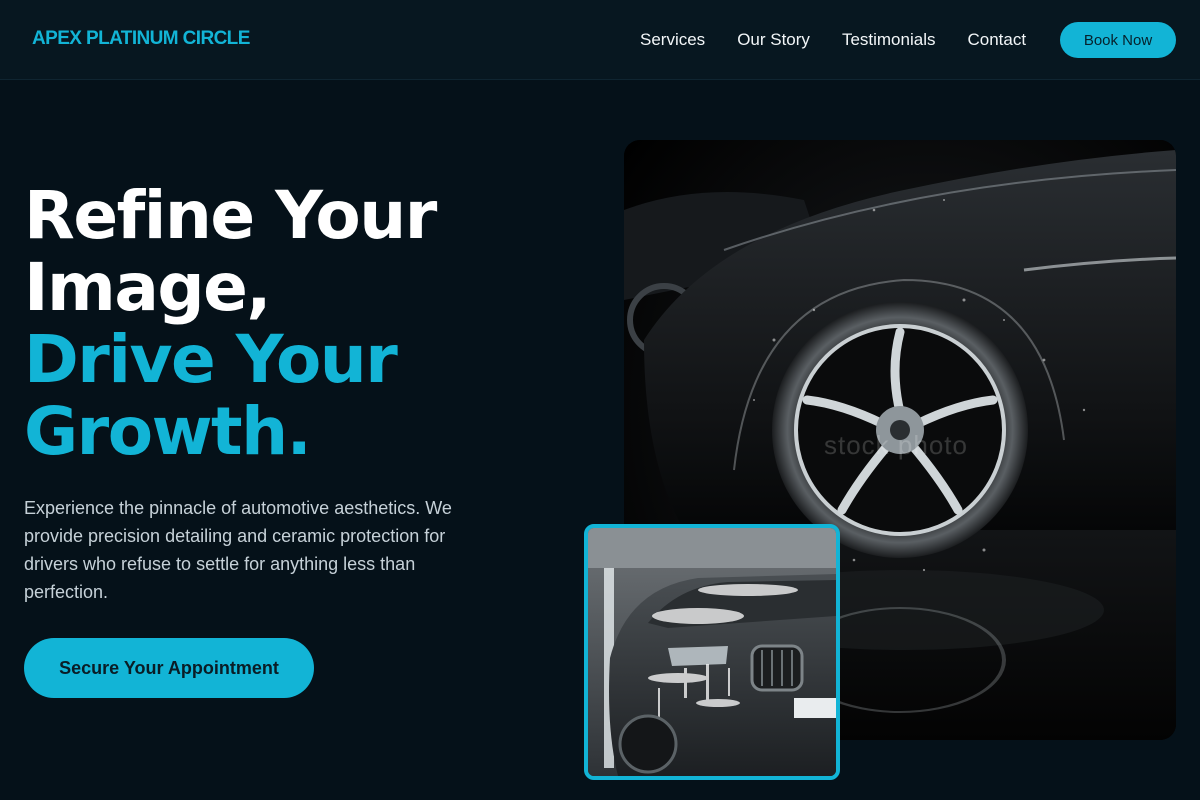 This screenshot has width=1200, height=800. Describe the element at coordinates (672, 40) in the screenshot. I see `nav-link-services: Services` at that location.